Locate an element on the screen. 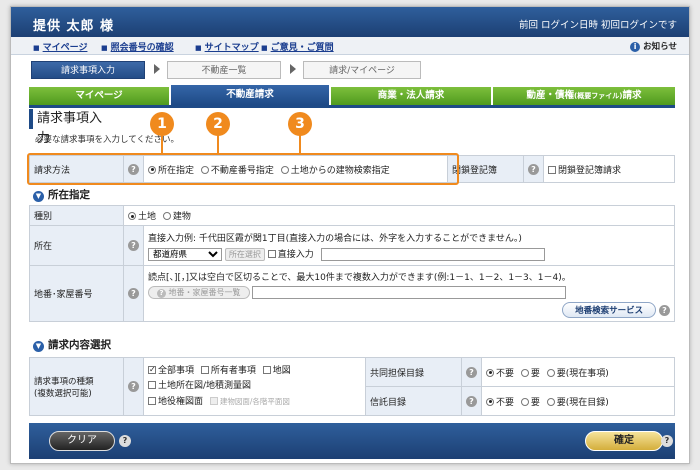 Image resolution: width=700 pixels, height=470 pixels. tab-movable-tail: 請求 is located at coordinates (632, 95).